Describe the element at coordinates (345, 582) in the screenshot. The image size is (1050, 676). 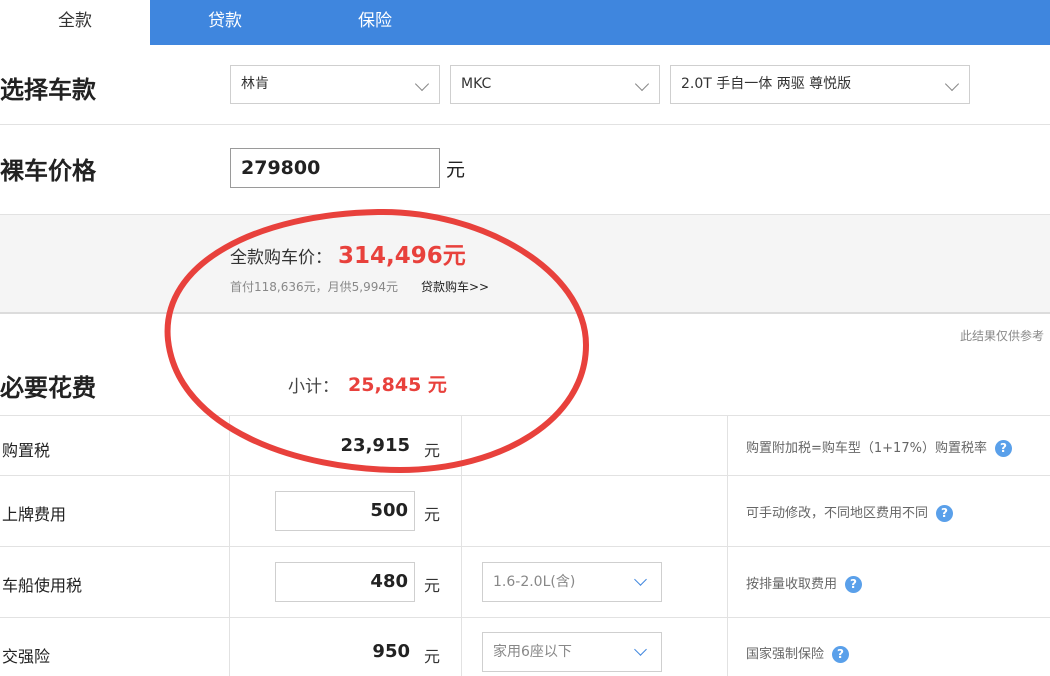
I see `vehicle-tax-input: 480` at that location.